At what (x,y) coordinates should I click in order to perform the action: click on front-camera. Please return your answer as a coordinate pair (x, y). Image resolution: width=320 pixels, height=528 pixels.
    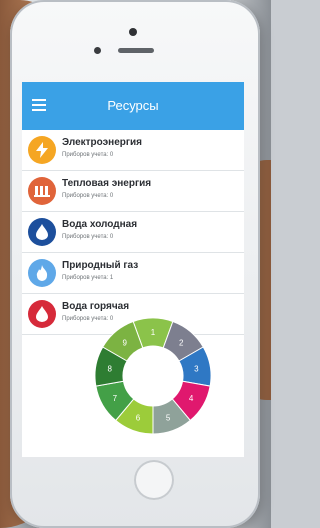
    Looking at the image, I should click on (133, 32).